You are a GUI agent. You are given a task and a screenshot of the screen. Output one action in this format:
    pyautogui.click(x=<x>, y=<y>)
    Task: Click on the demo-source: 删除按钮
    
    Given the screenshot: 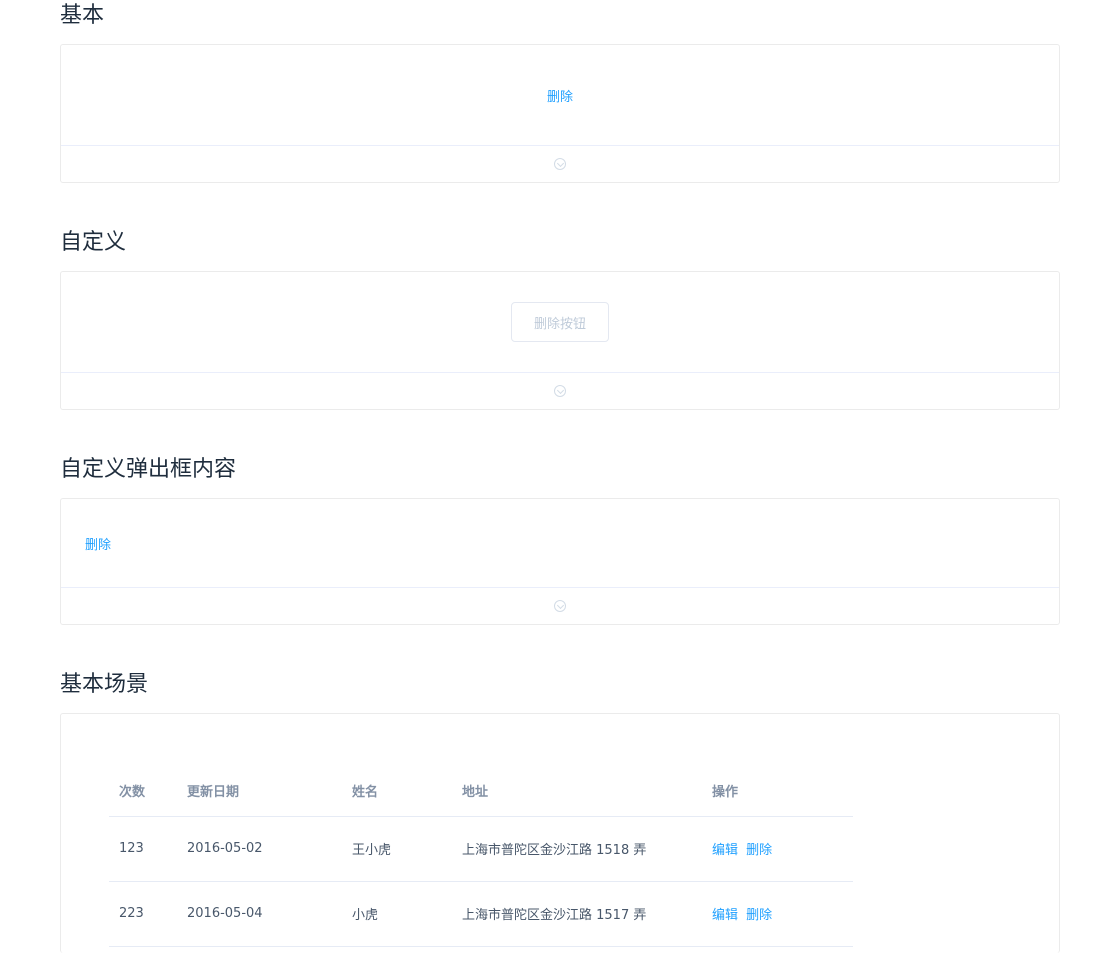 What is the action you would take?
    pyautogui.click(x=560, y=322)
    